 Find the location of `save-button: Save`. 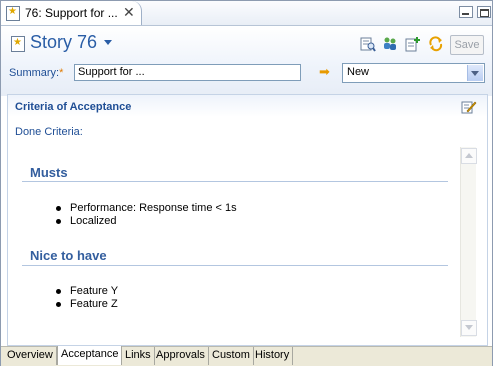

save-button: Save is located at coordinates (467, 45).